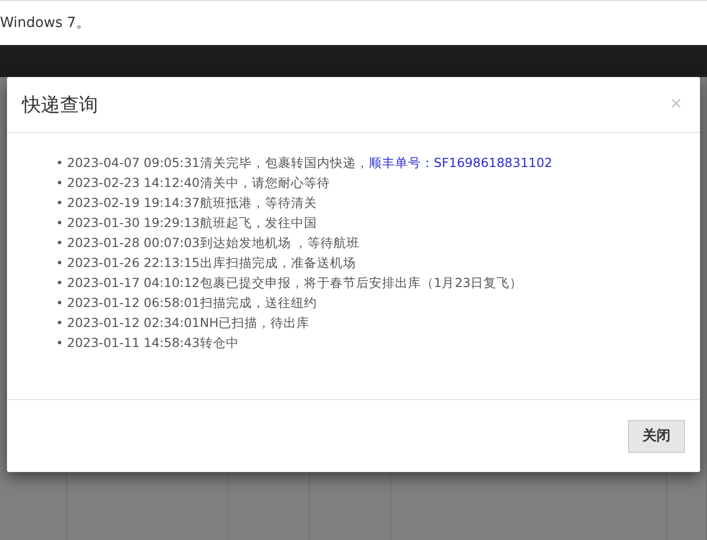 Image resolution: width=707 pixels, height=540 pixels. Describe the element at coordinates (192, 223) in the screenshot. I see `tracking-event: 2023-01-30 19:29:13航班起飞，发往中国` at that location.